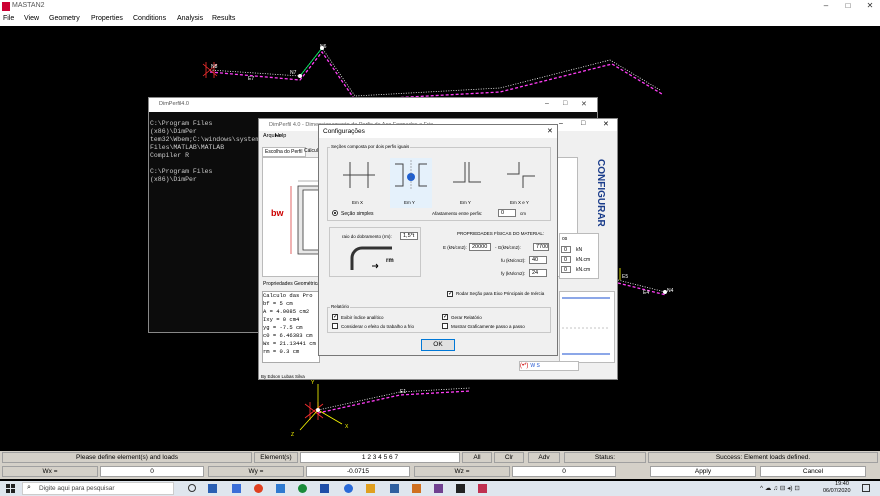 The height and width of the screenshot is (496, 880). Describe the element at coordinates (646, 293) in the screenshot. I see `element-label-e4: E4` at that location.